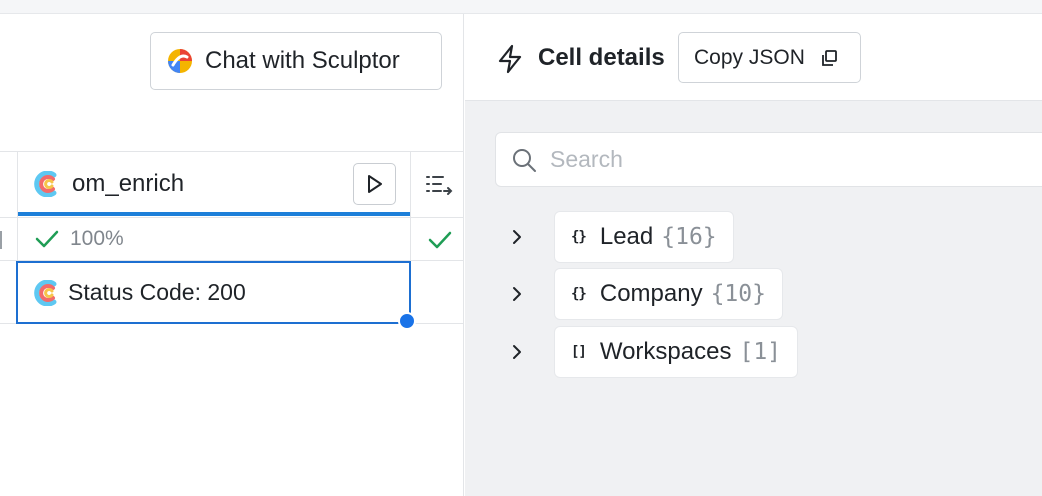  I want to click on run-column-button, so click(374, 184).